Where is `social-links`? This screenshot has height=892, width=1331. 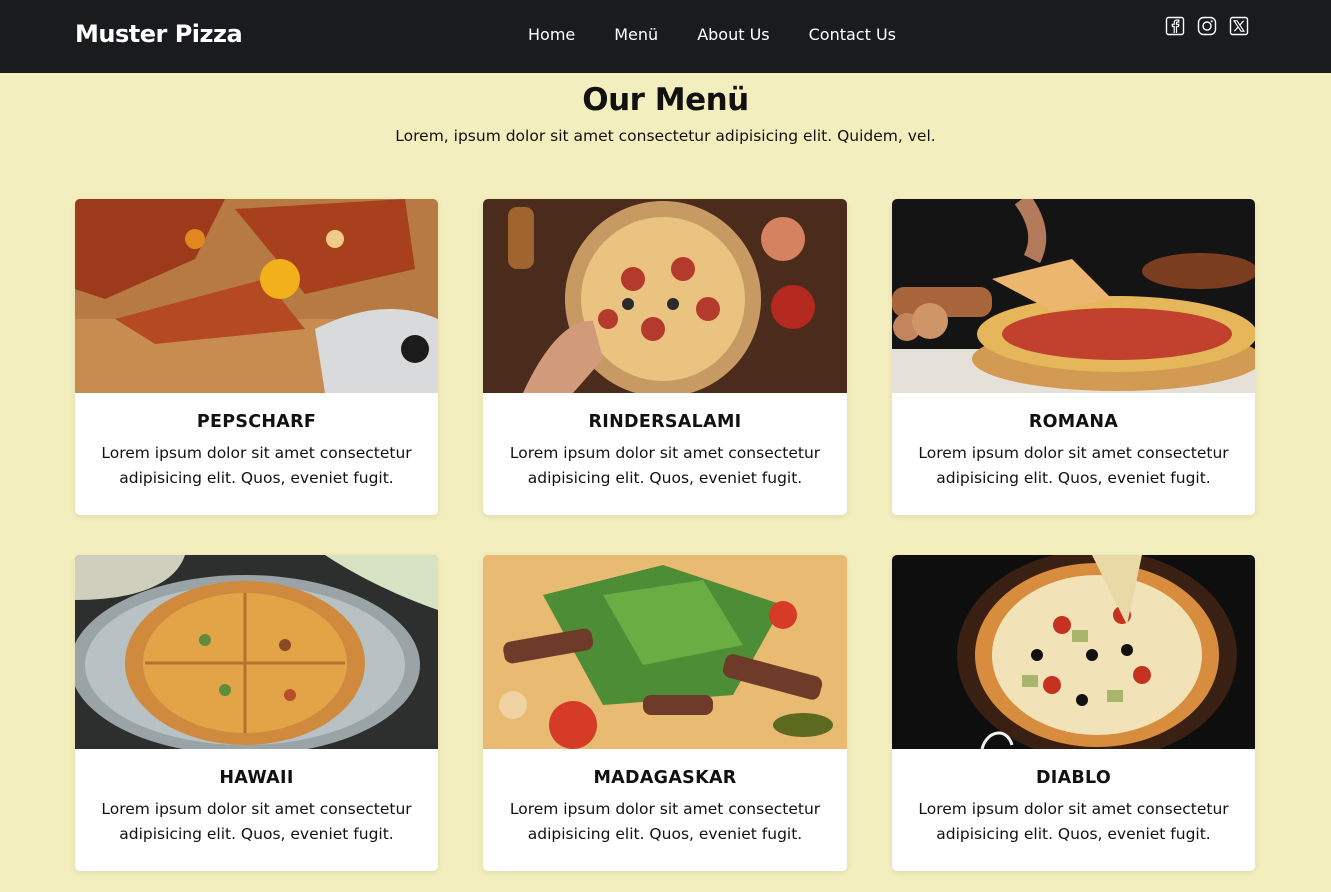 social-links is located at coordinates (1213, 26).